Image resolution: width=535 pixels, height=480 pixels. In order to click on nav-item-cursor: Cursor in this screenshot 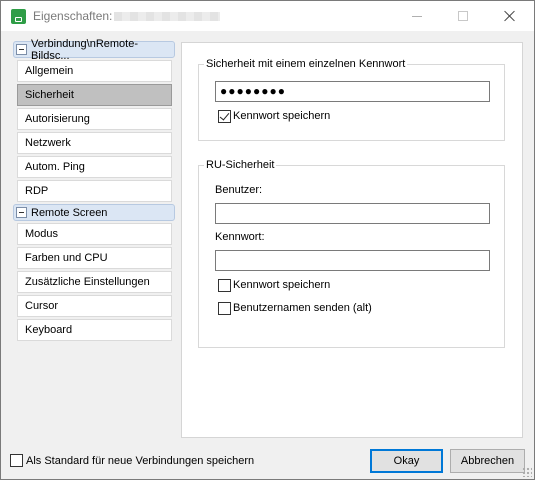, I will do `click(94, 306)`.